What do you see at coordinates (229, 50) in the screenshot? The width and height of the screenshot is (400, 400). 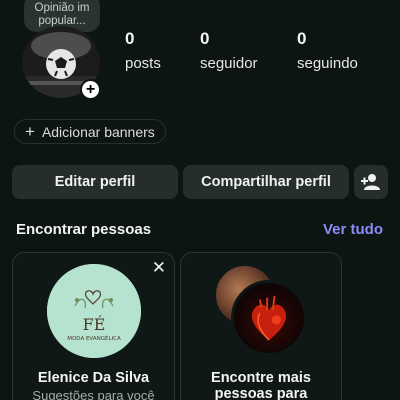 I see `stat-followers: 0 seguidor` at bounding box center [229, 50].